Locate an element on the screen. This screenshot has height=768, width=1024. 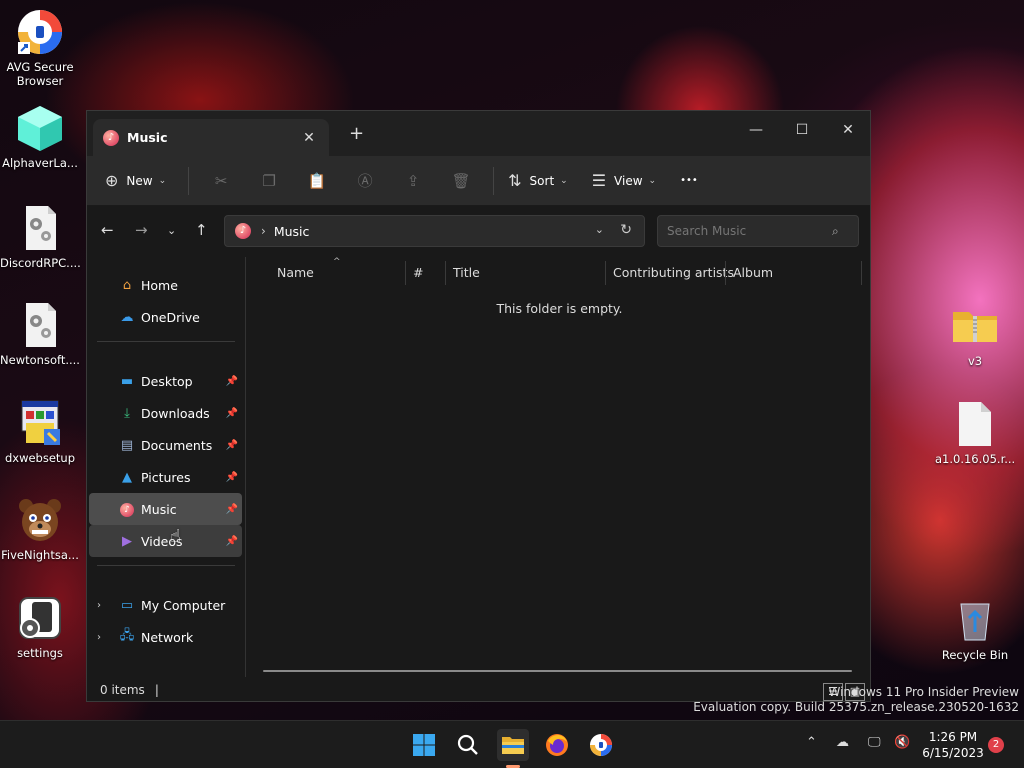
share-icon: ⇪ is located at coordinates (413, 181).